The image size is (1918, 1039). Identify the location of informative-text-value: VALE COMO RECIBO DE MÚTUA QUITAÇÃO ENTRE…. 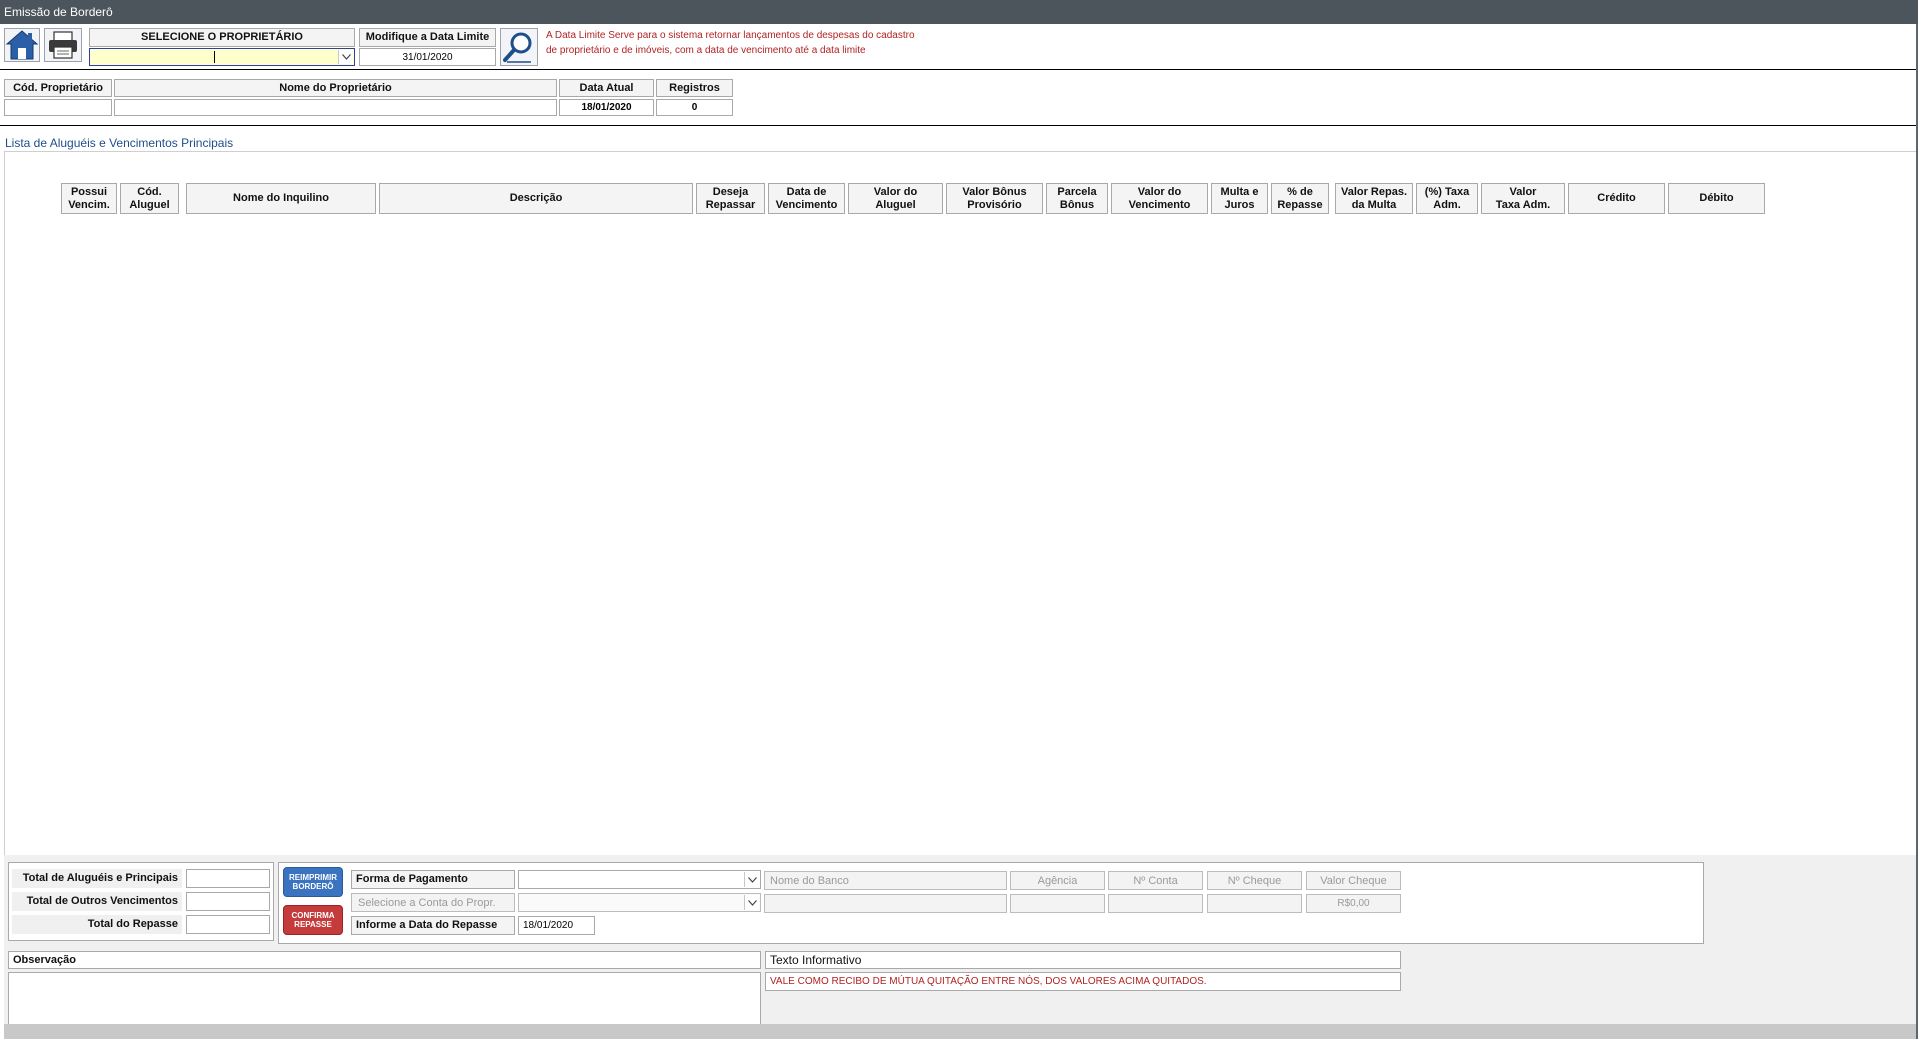
(1083, 981).